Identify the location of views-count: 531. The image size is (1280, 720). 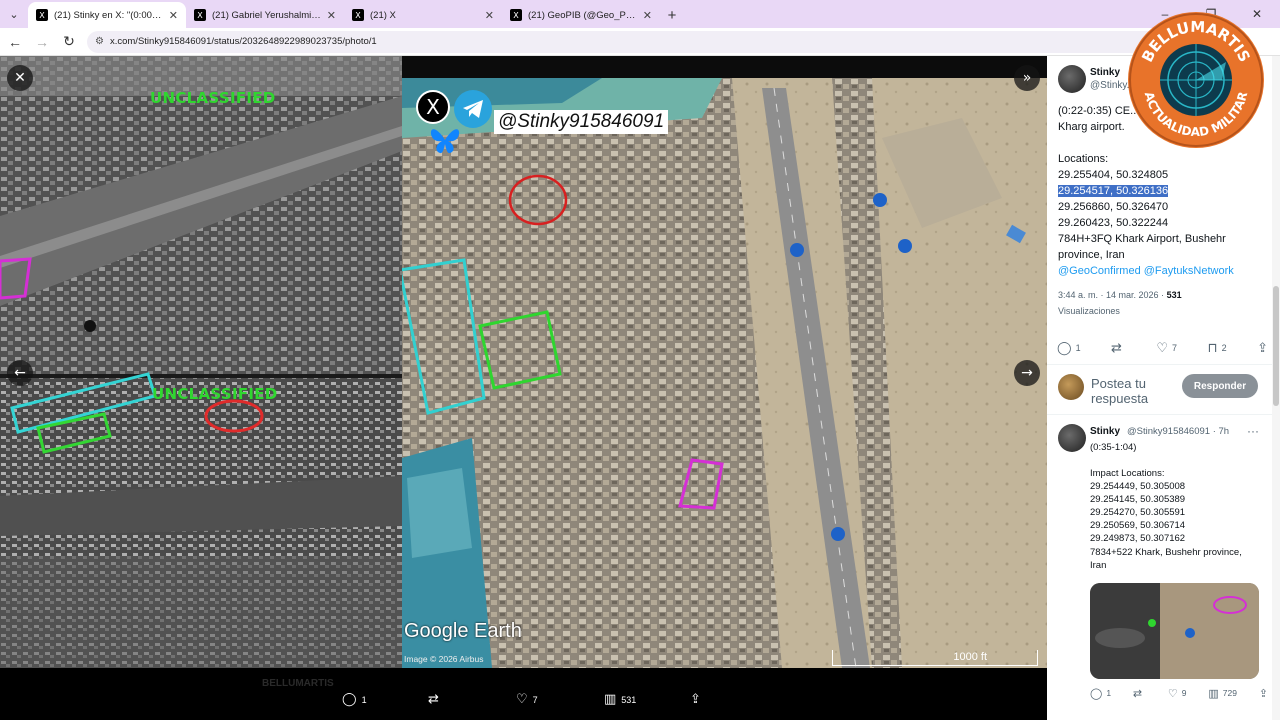
(1174, 295).